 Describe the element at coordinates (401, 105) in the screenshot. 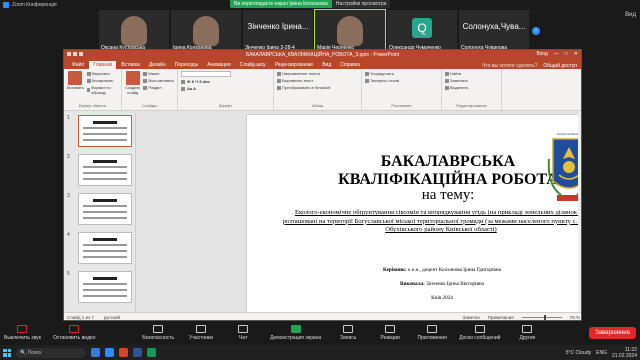

I see `ribbon-group-label: Рисование` at that location.